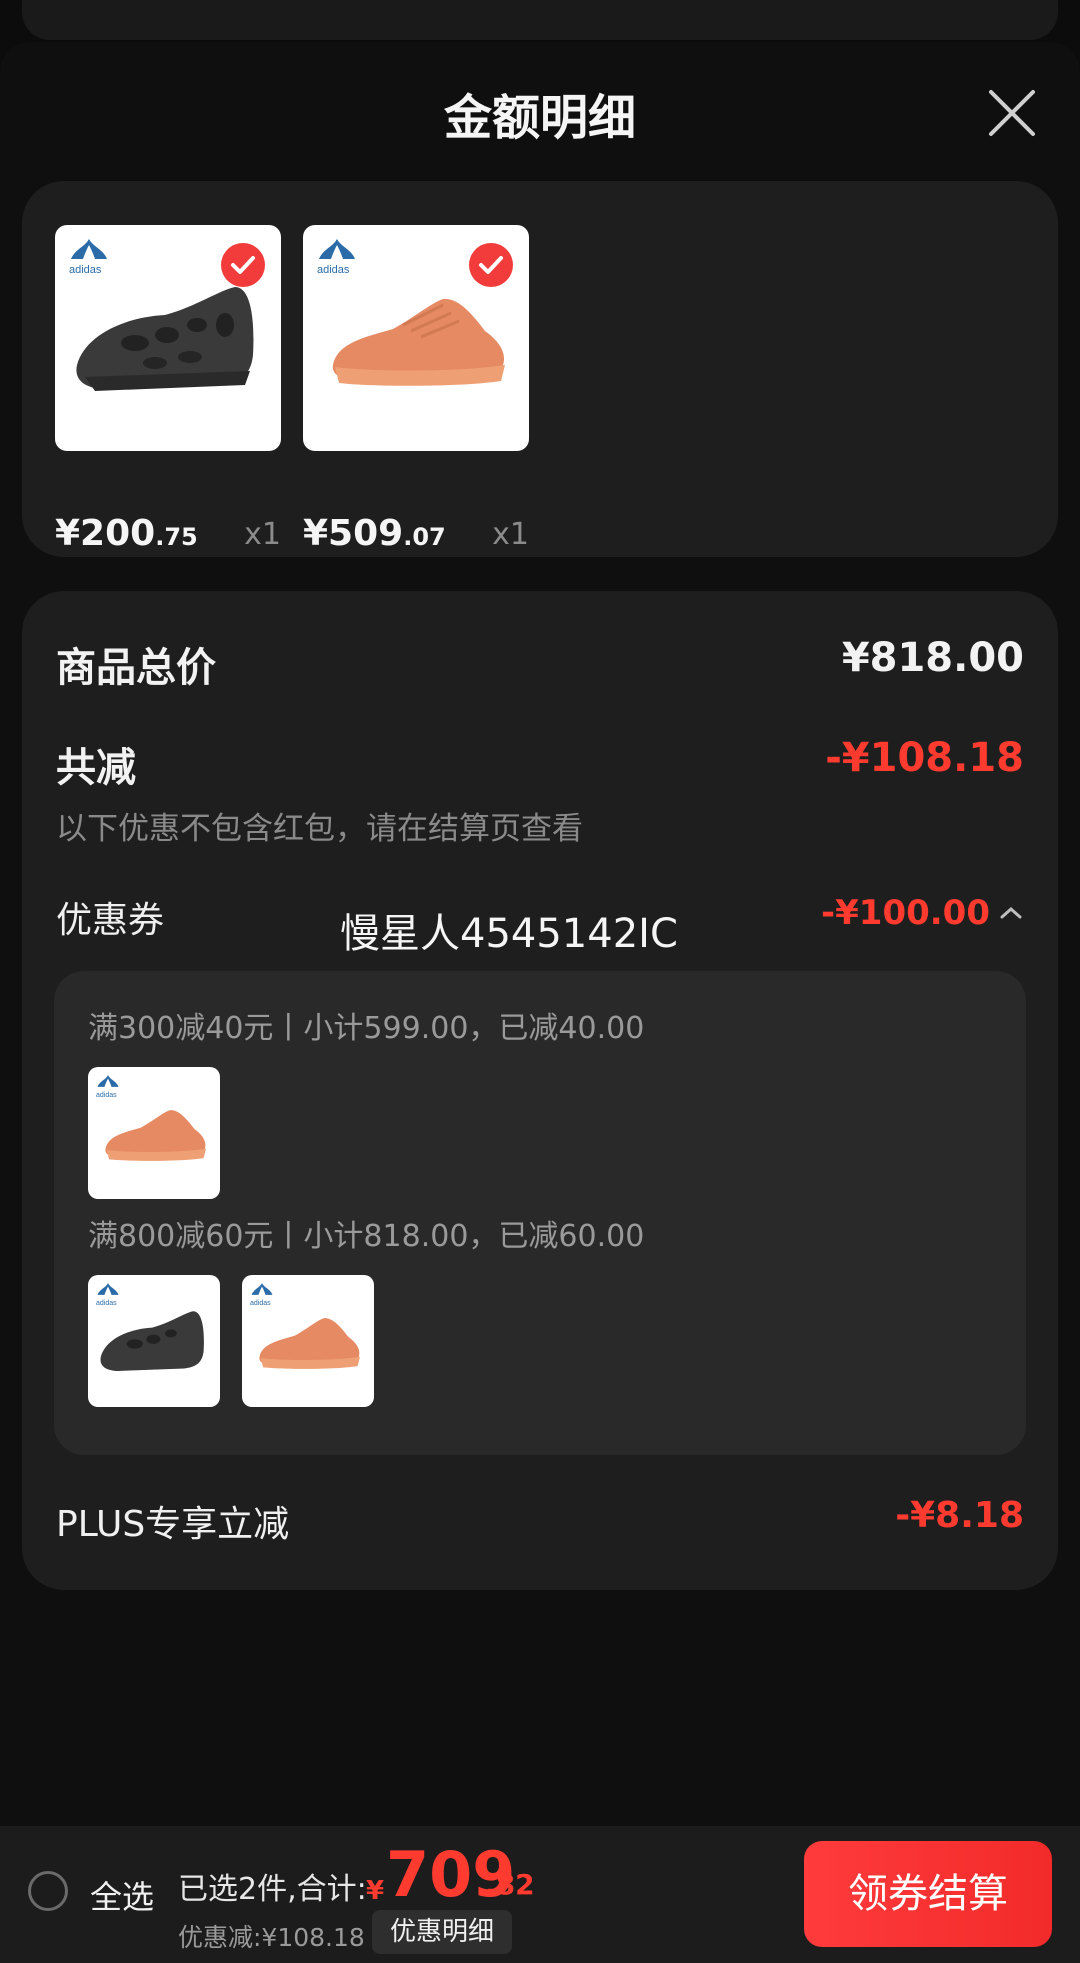 The height and width of the screenshot is (1963, 1080). Describe the element at coordinates (366, 1236) in the screenshot. I see `coupon-tier-2: 满800减60元丨小计818.00，已减60.00` at that location.